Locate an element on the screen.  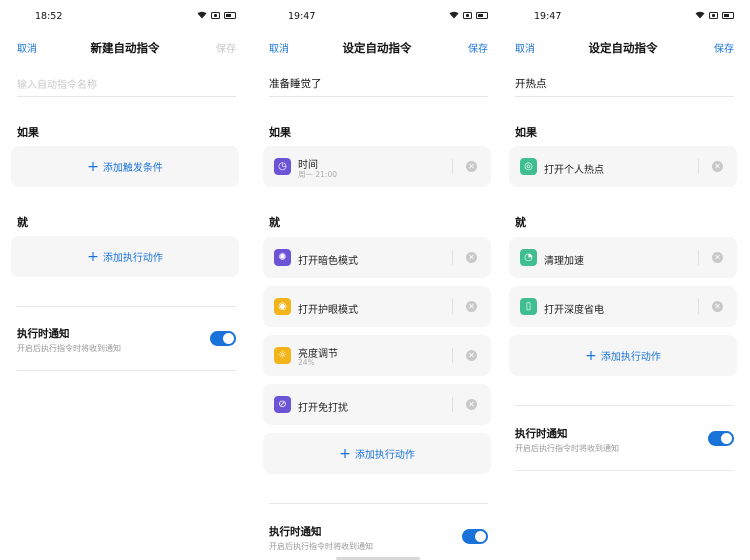
instruction-name-input: 开热点 is located at coordinates (624, 86).